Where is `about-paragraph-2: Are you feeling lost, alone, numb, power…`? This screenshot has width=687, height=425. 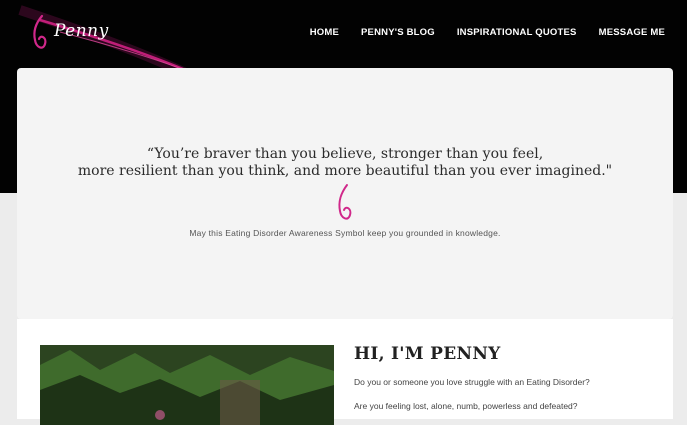 about-paragraph-2: Are you feeling lost, alone, numb, power… is located at coordinates (466, 406).